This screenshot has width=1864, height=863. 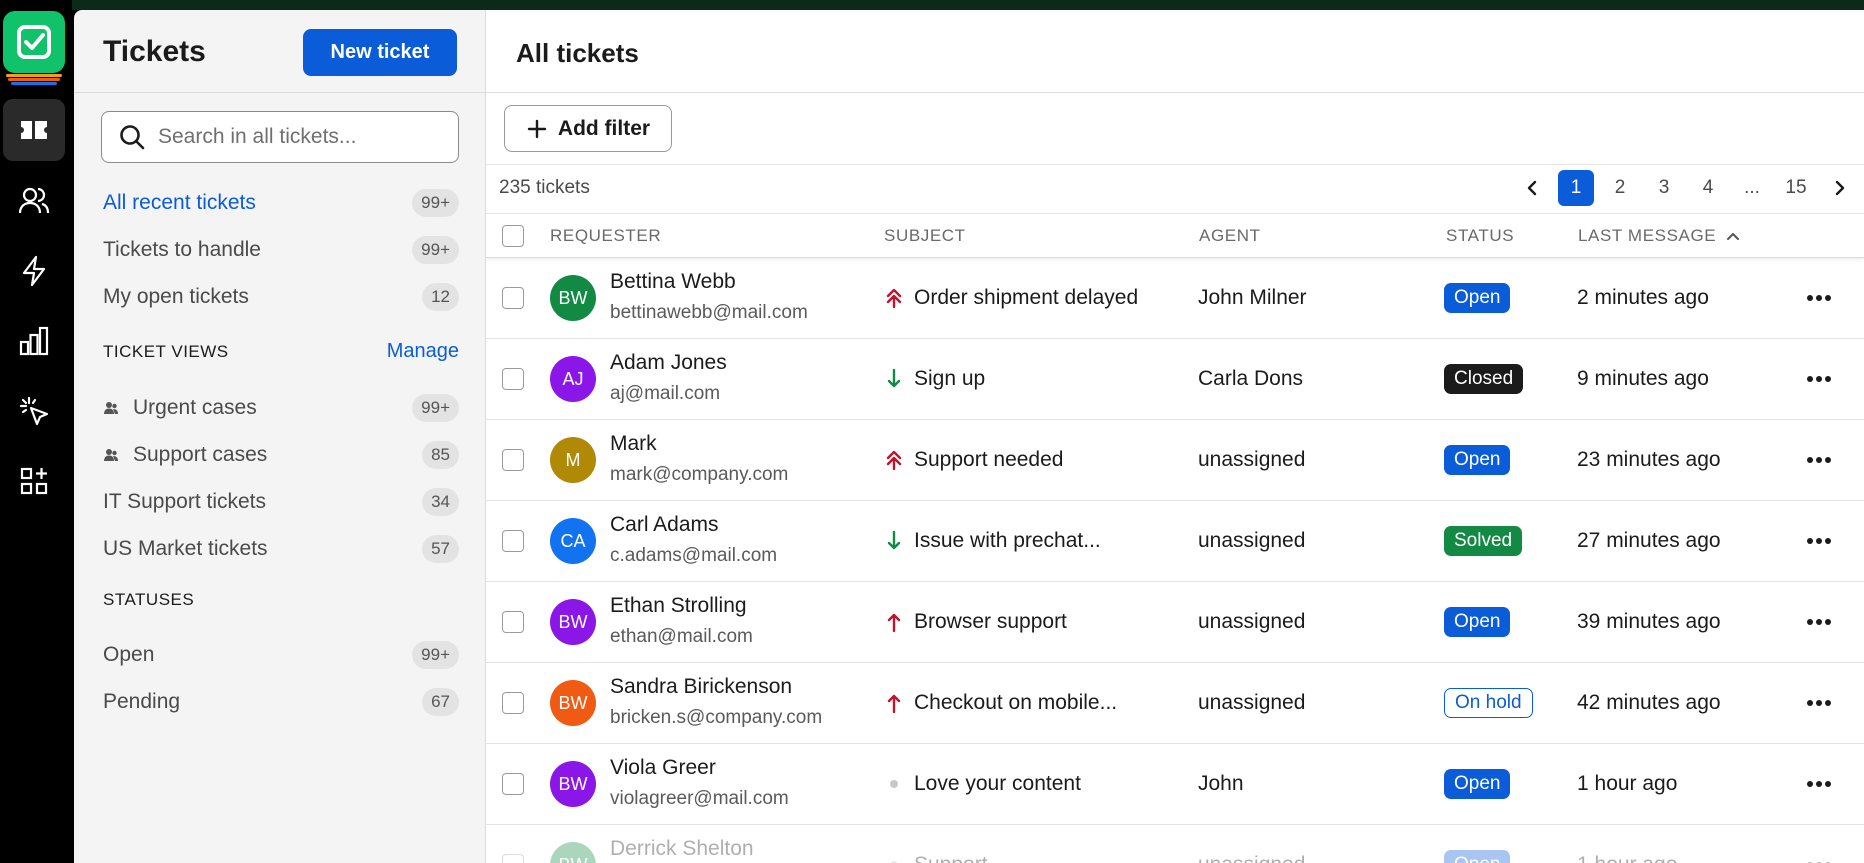 What do you see at coordinates (281, 455) in the screenshot?
I see `view-support-cases: Support cases 85` at bounding box center [281, 455].